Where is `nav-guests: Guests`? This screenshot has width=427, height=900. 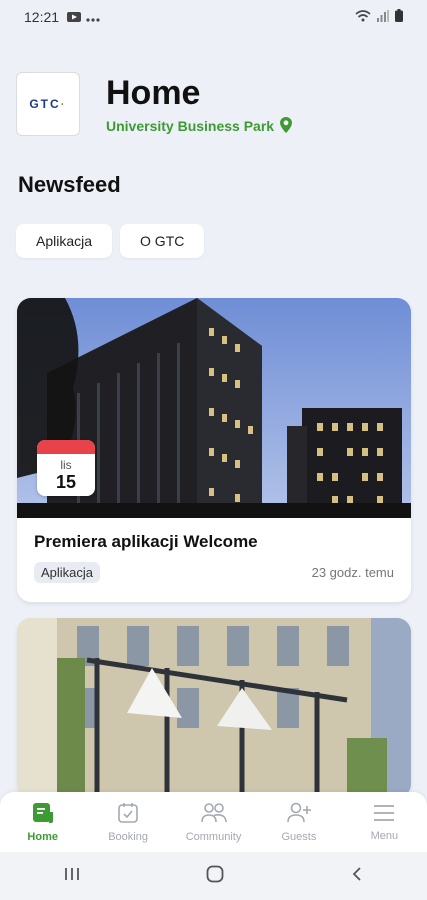
nav-guests: Guests is located at coordinates (298, 822).